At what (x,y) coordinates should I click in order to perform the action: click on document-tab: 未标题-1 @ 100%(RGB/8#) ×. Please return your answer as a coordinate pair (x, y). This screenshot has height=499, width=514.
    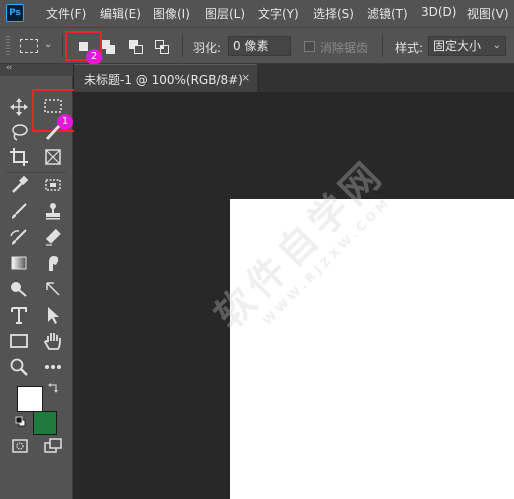
    Looking at the image, I should click on (165, 78).